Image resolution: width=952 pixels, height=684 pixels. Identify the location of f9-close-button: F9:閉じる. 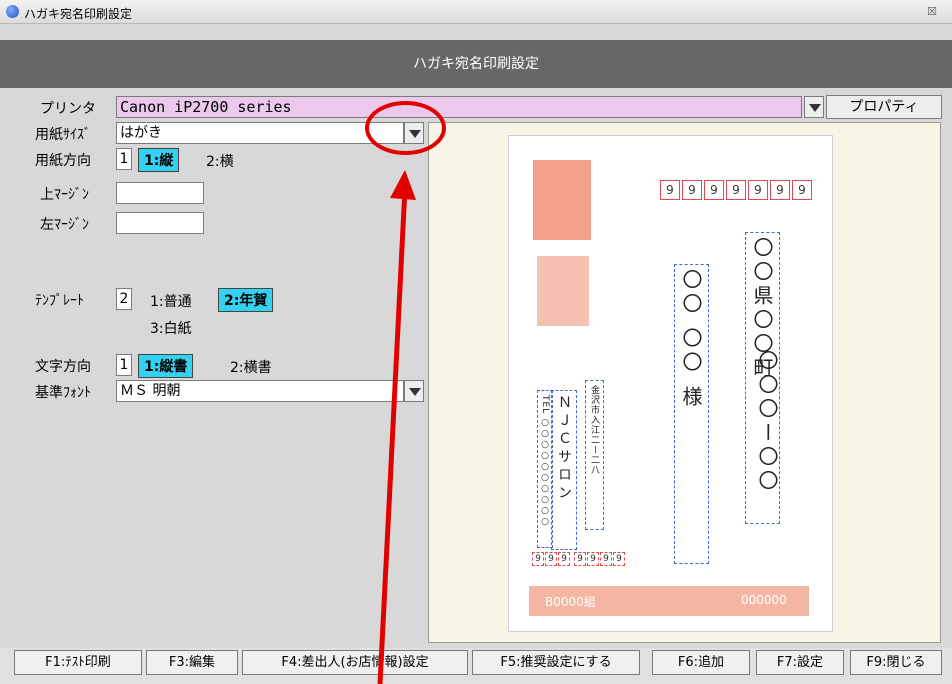
(896, 662).